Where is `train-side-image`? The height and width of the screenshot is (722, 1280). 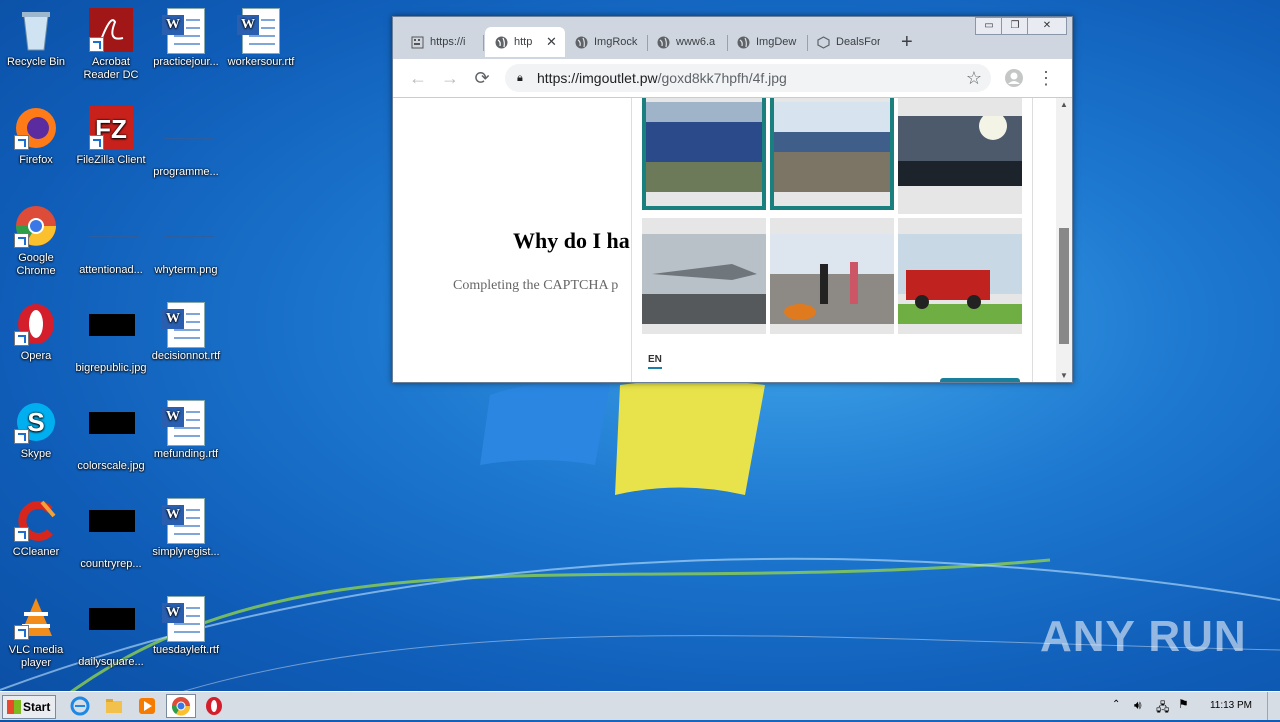
train-side-image is located at coordinates (704, 147).